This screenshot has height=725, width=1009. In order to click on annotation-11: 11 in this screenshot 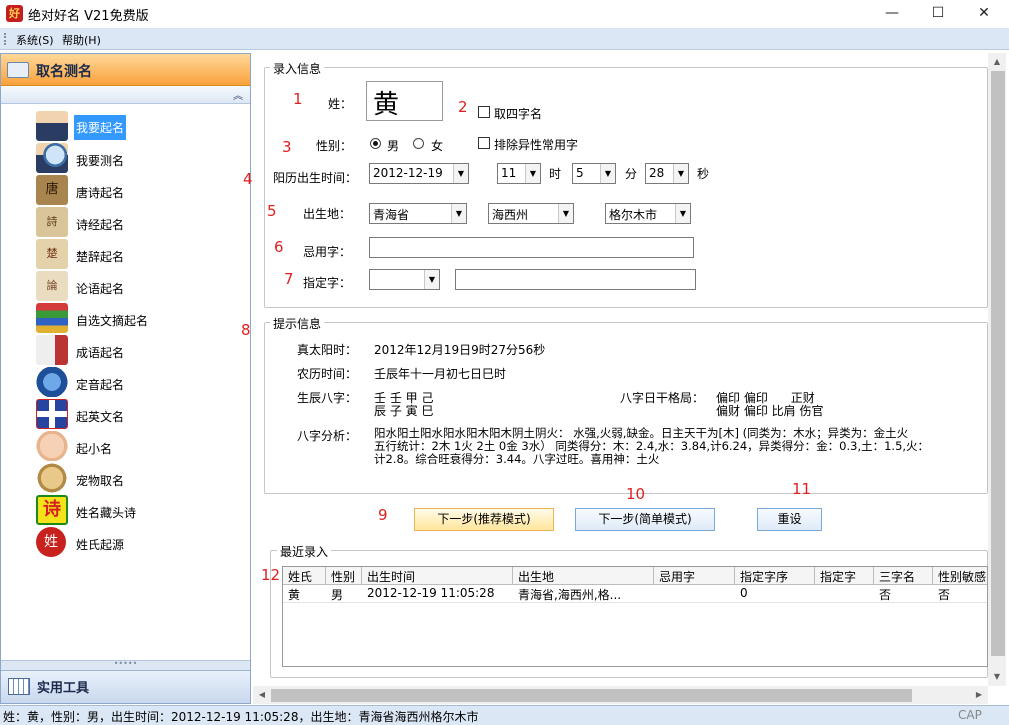, I will do `click(802, 489)`.